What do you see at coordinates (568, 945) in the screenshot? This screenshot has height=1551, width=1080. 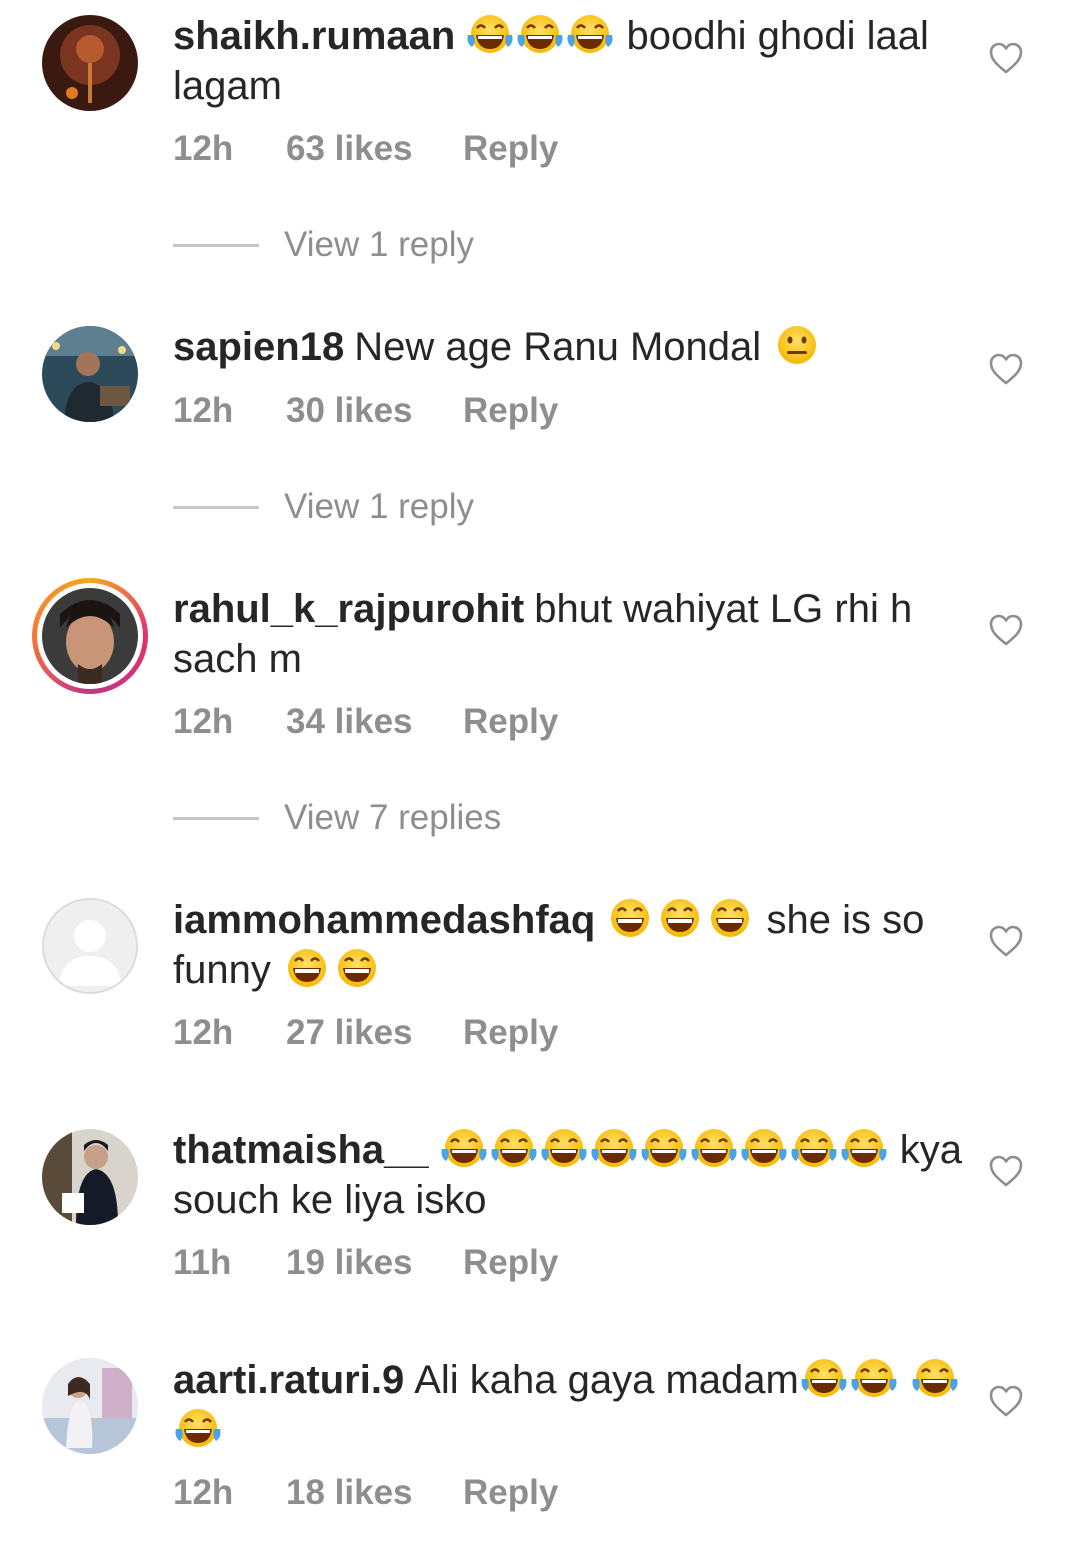 I see `comment-text: iammohammedashfaq she is so funny` at bounding box center [568, 945].